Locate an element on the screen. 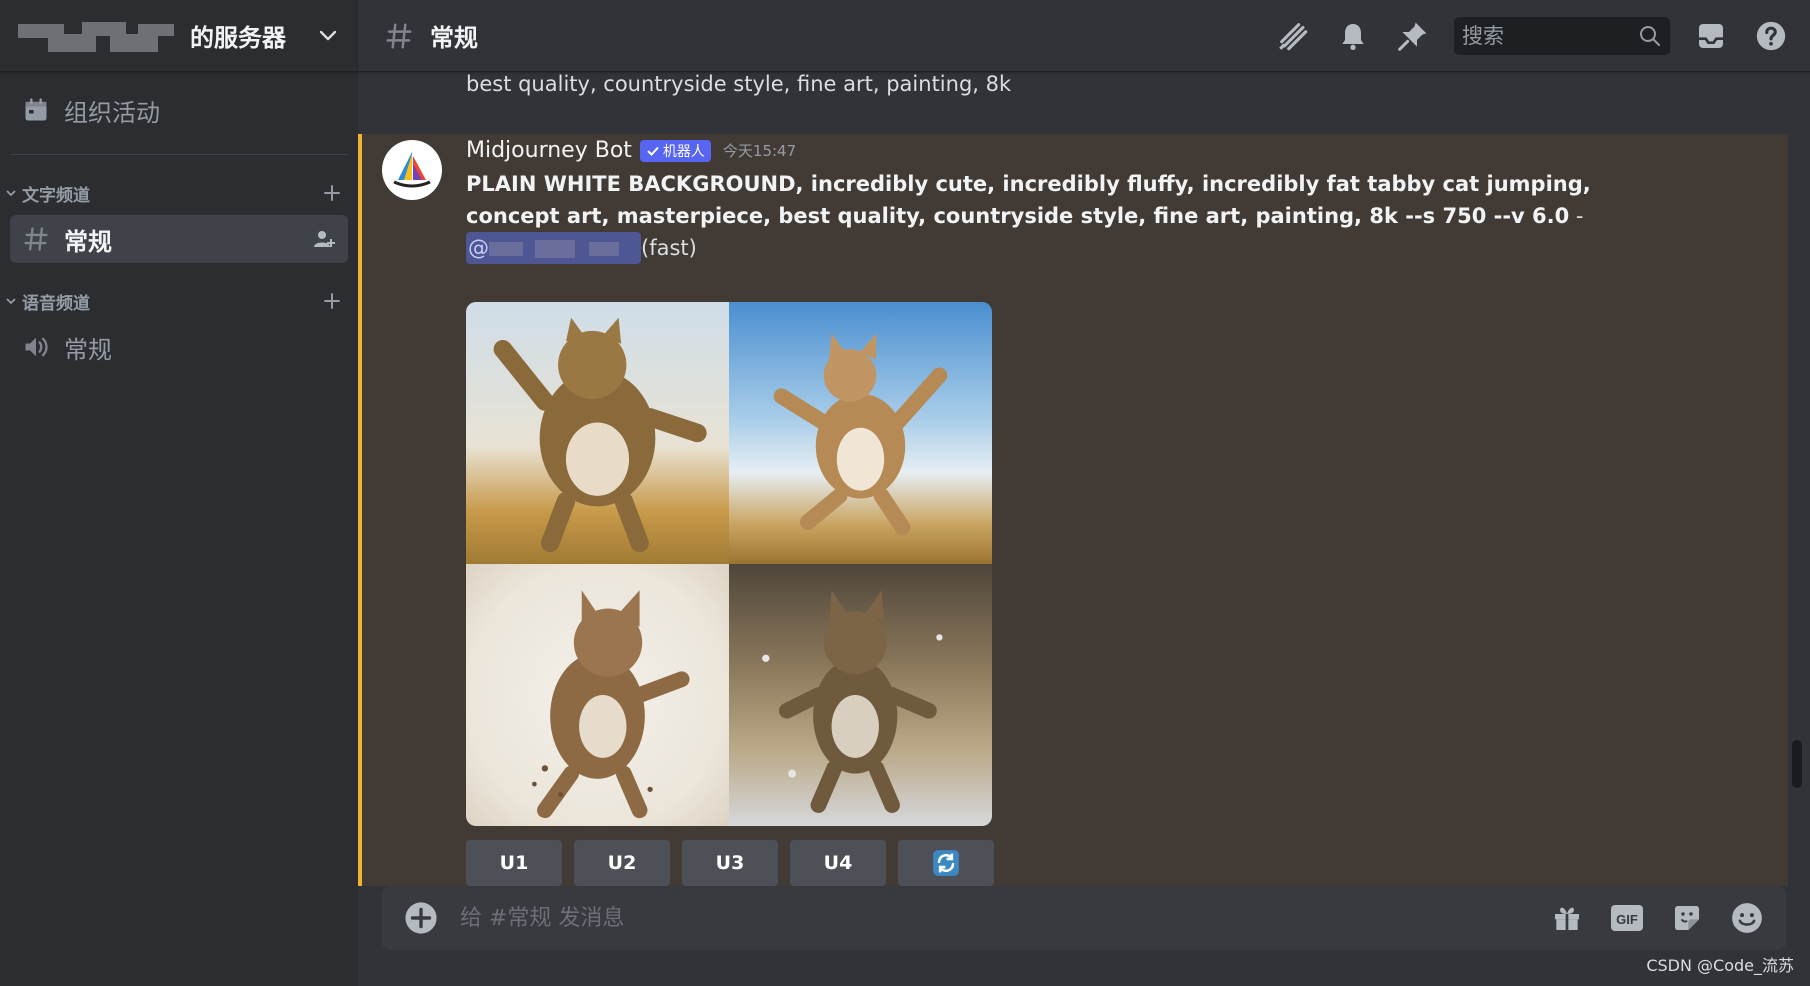  reroll-button is located at coordinates (946, 863).